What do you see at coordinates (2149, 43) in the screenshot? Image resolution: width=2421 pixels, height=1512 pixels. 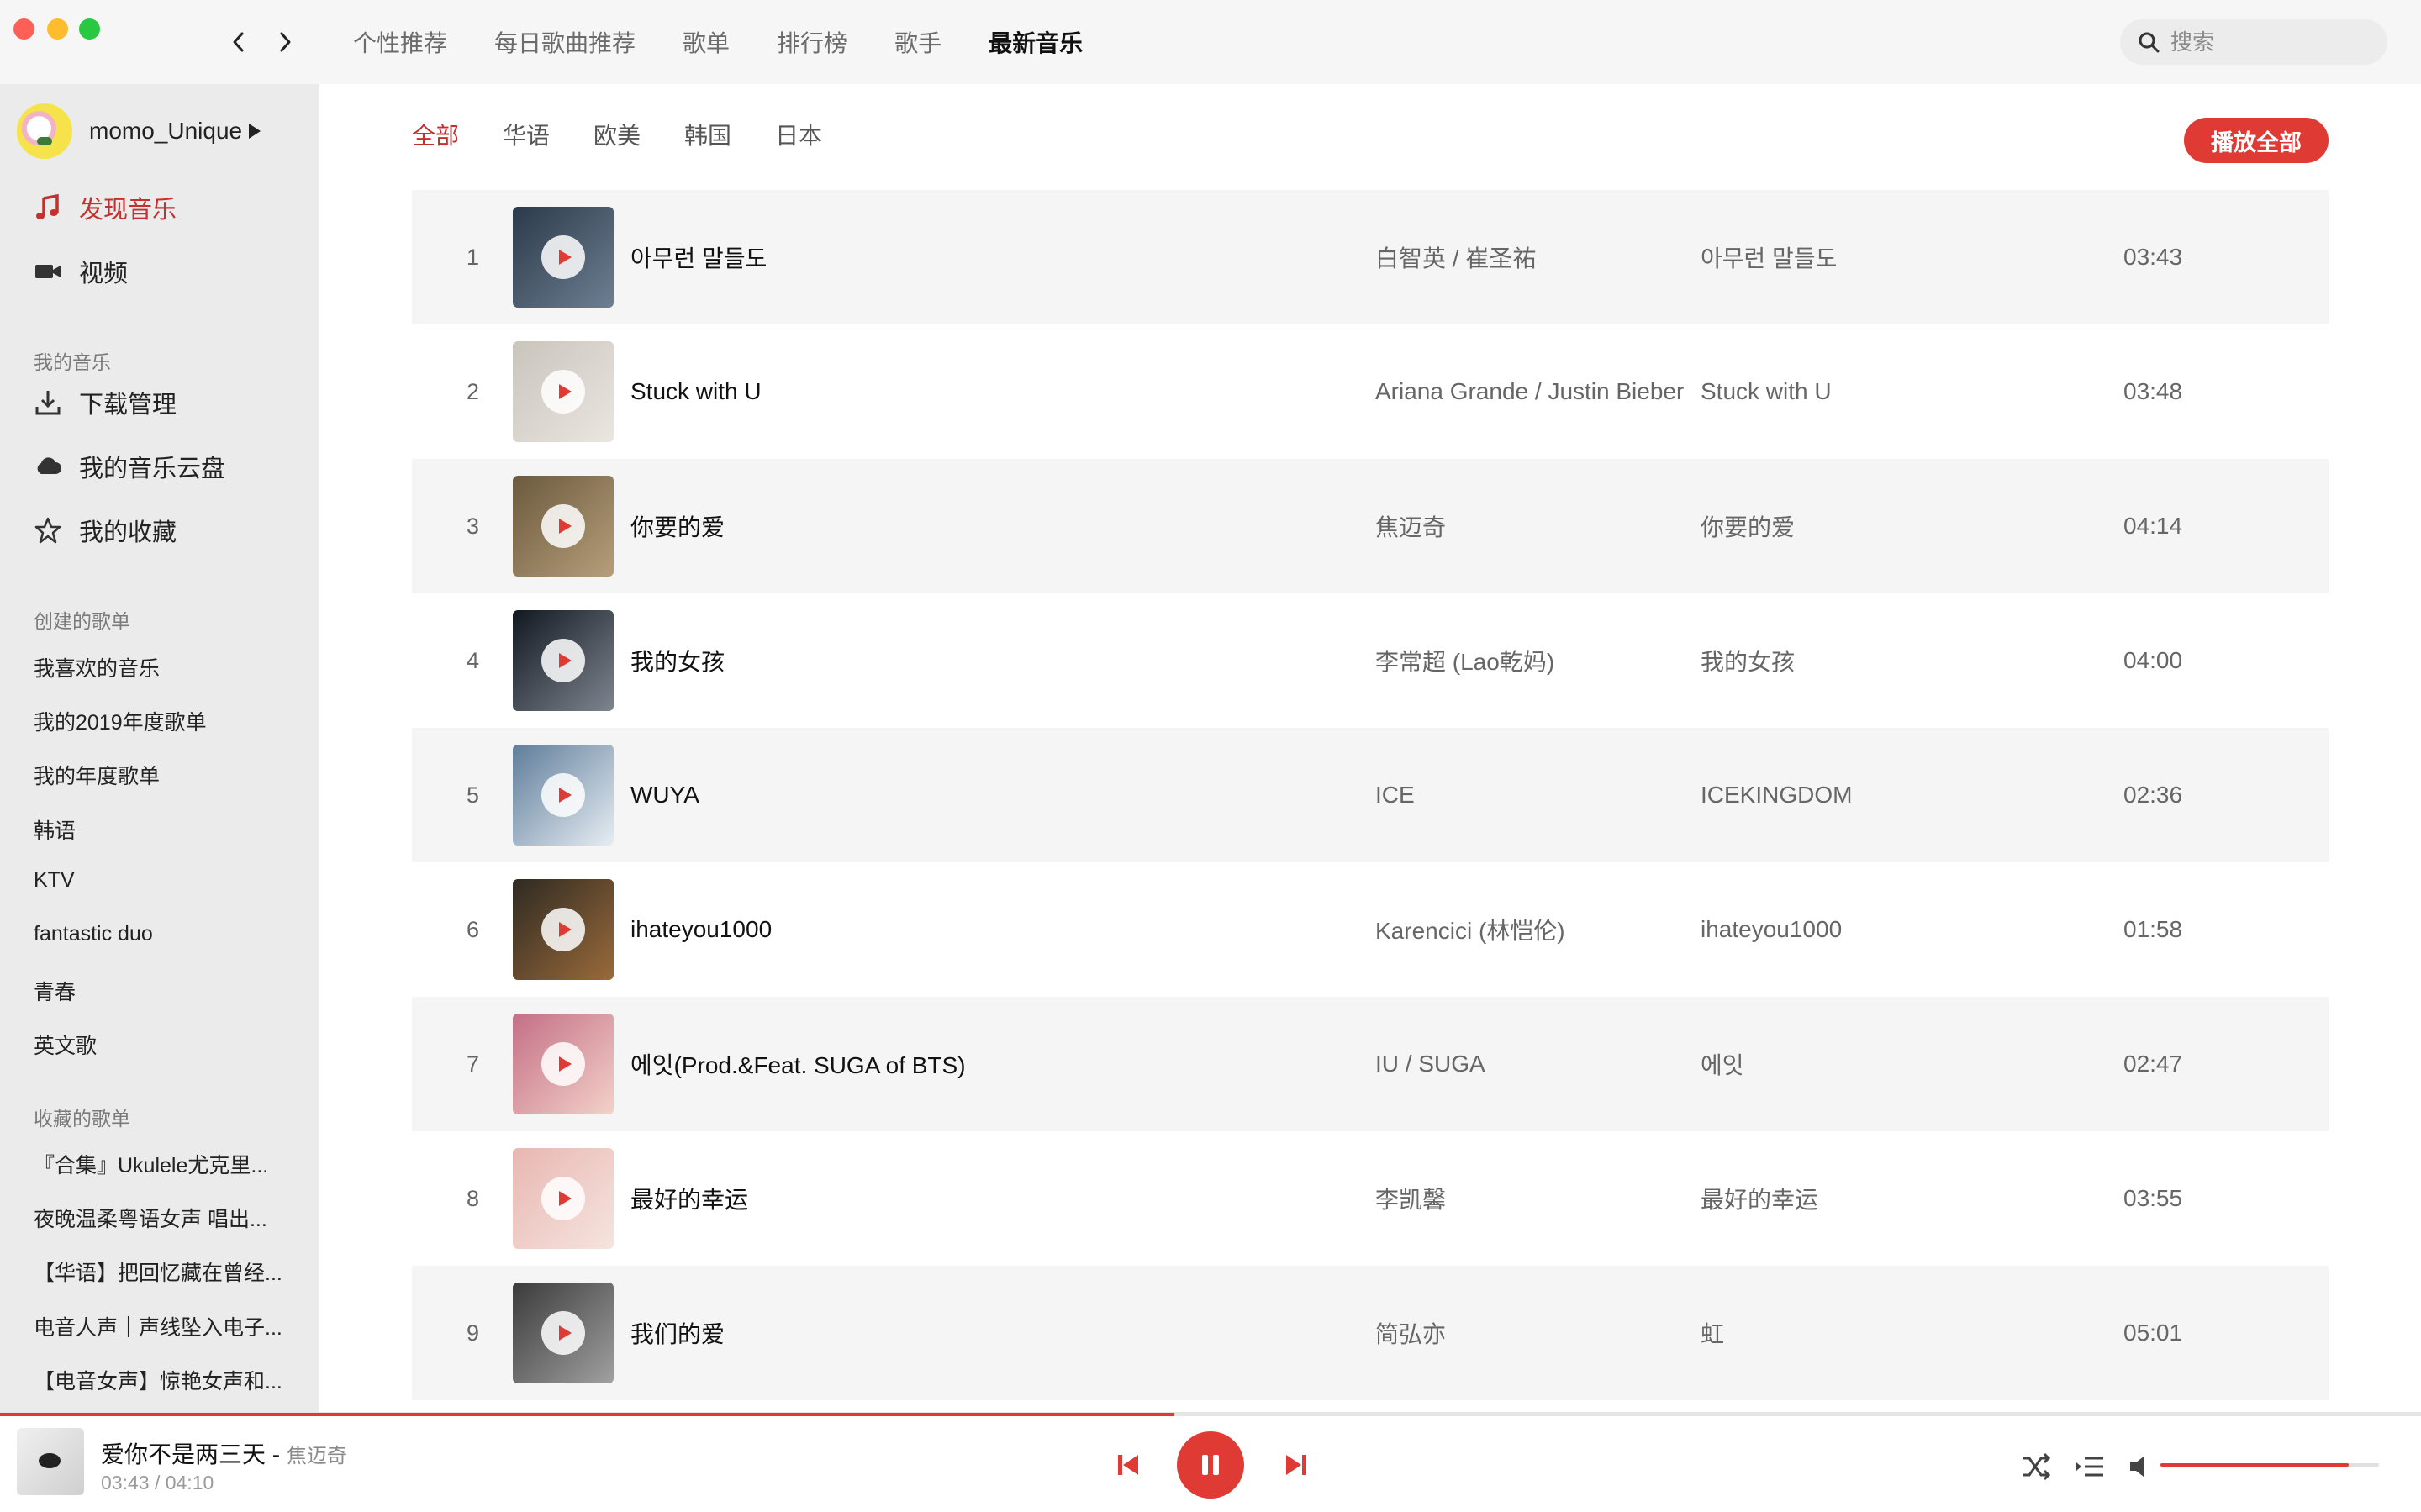 I see `search-icon` at bounding box center [2149, 43].